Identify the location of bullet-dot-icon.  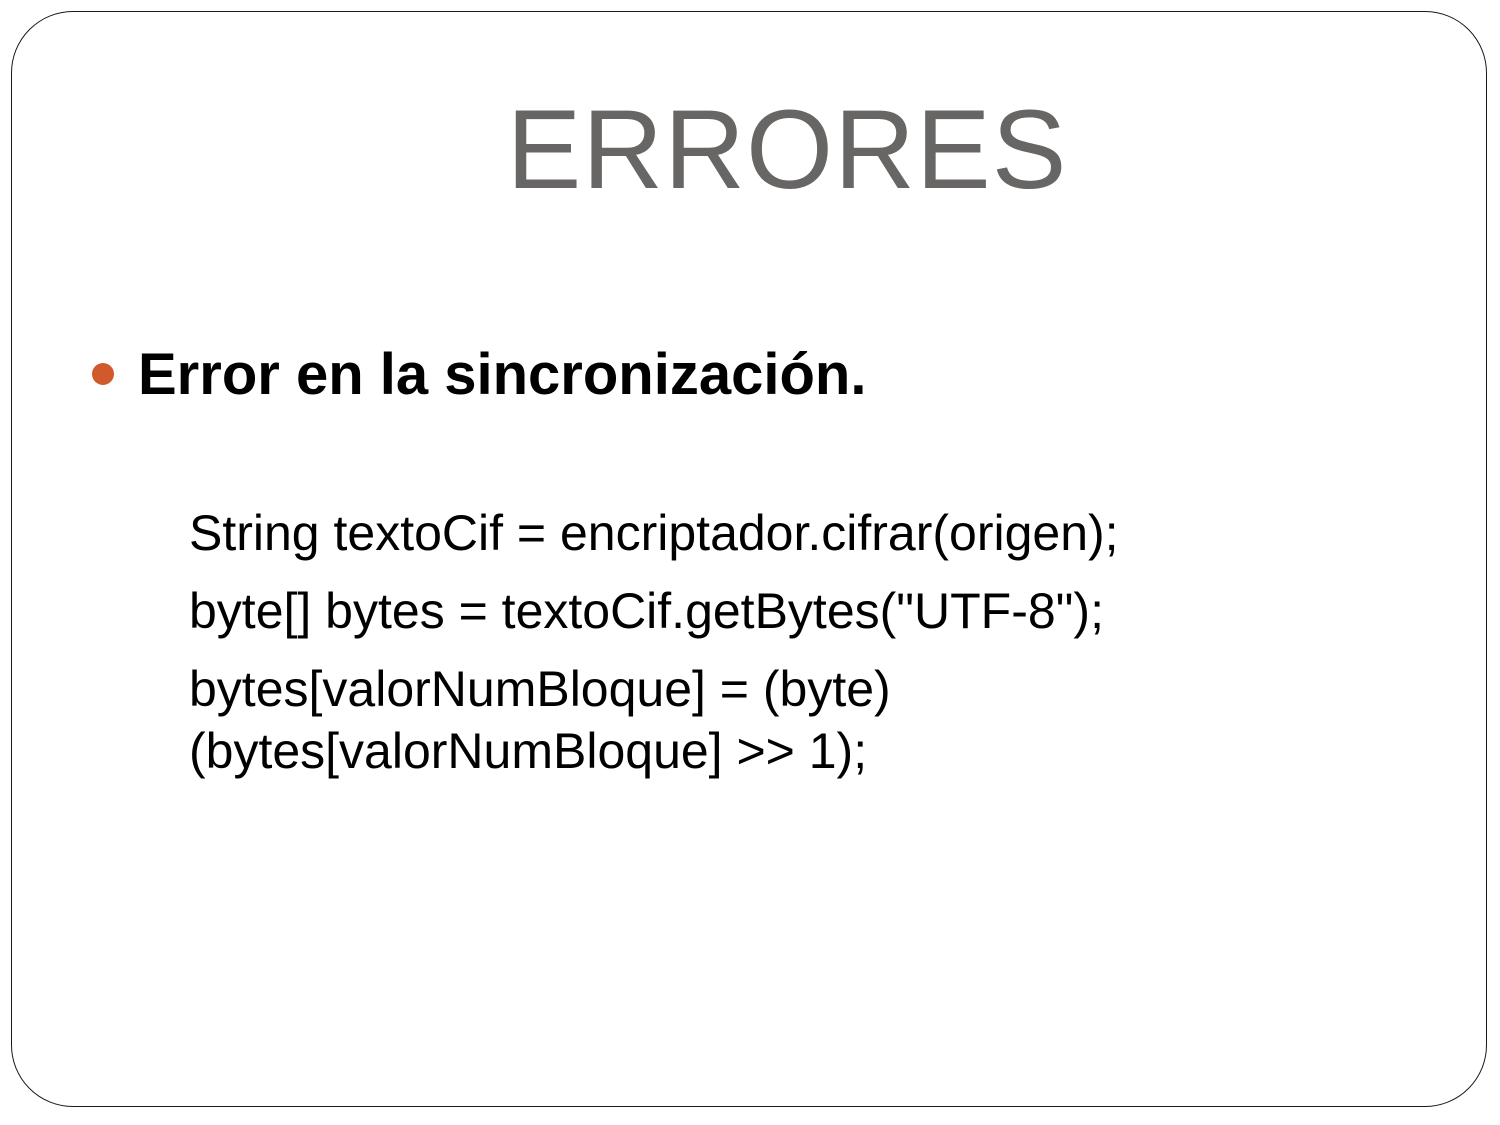
(103, 374).